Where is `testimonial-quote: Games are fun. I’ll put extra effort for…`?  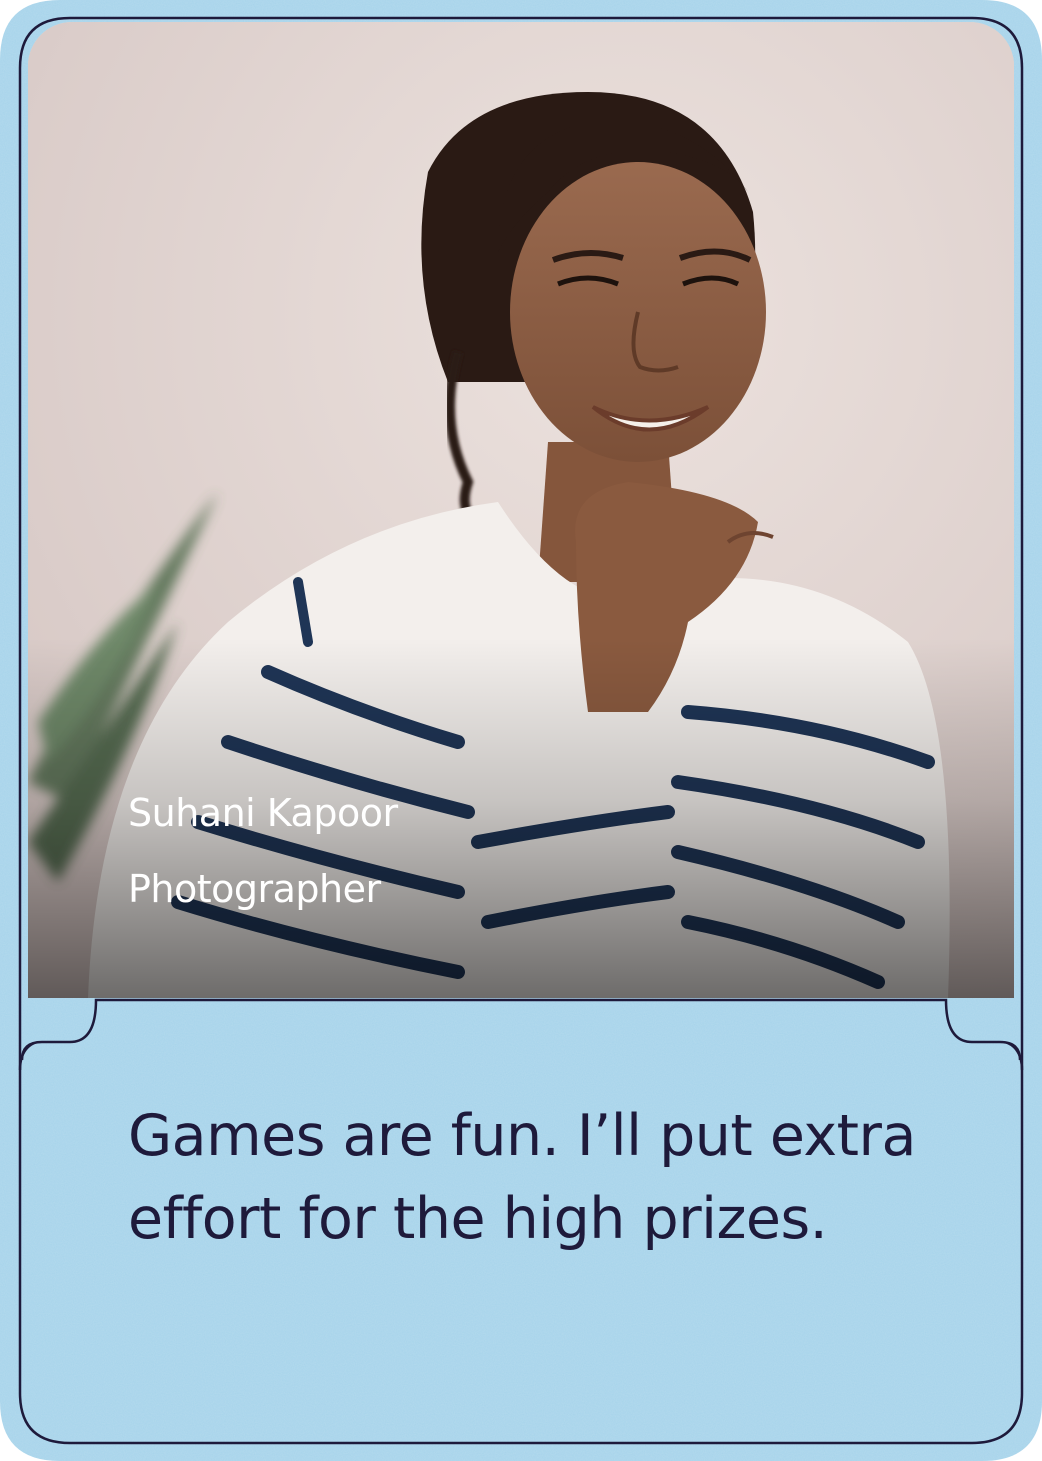
testimonial-quote: Games are fun. I’ll put extra effort for… is located at coordinates (522, 1177).